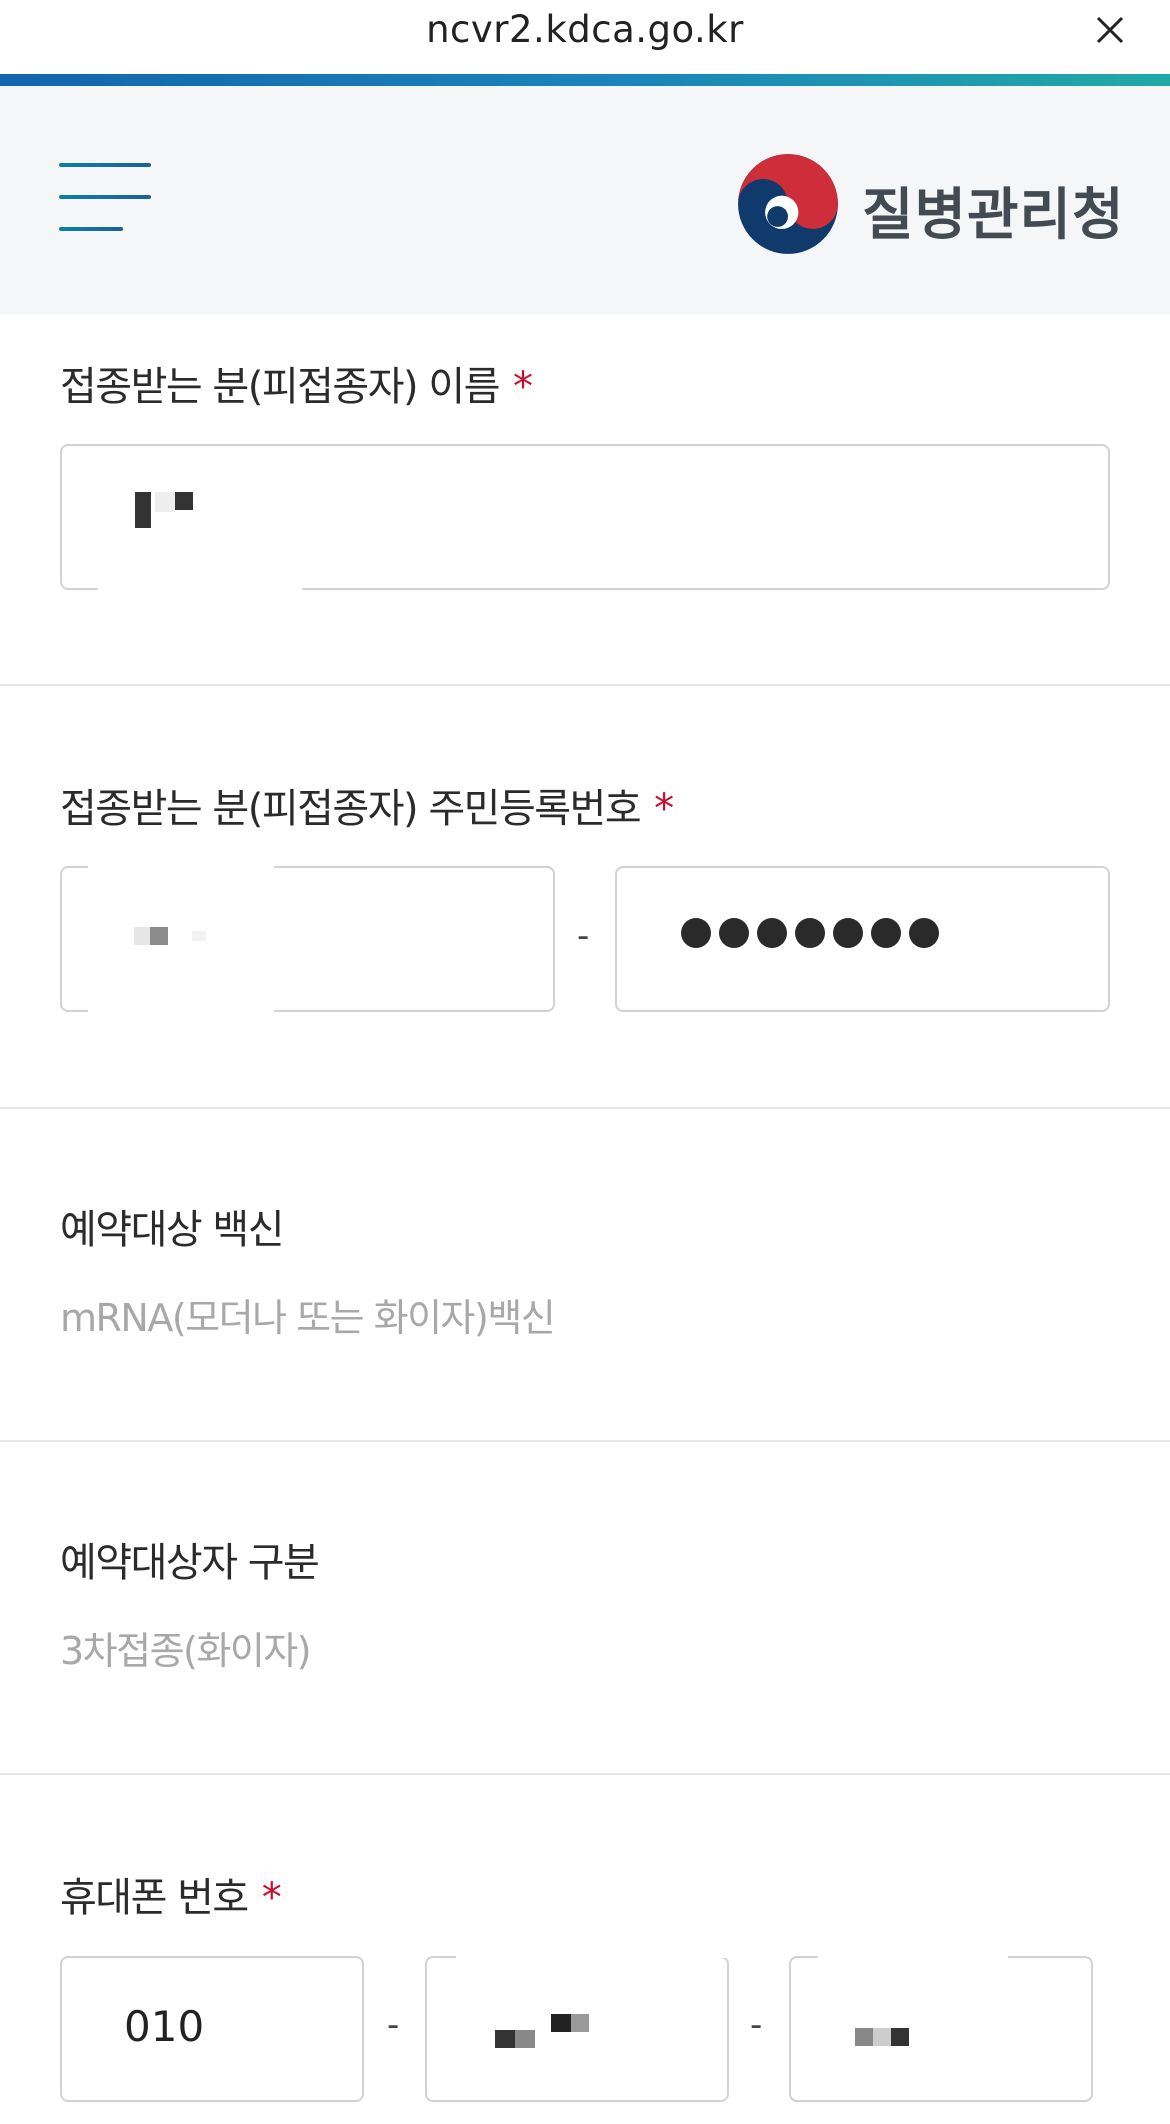 Image resolution: width=1170 pixels, height=2124 pixels. Describe the element at coordinates (941, 2029) in the screenshot. I see `phone-last-input` at that location.